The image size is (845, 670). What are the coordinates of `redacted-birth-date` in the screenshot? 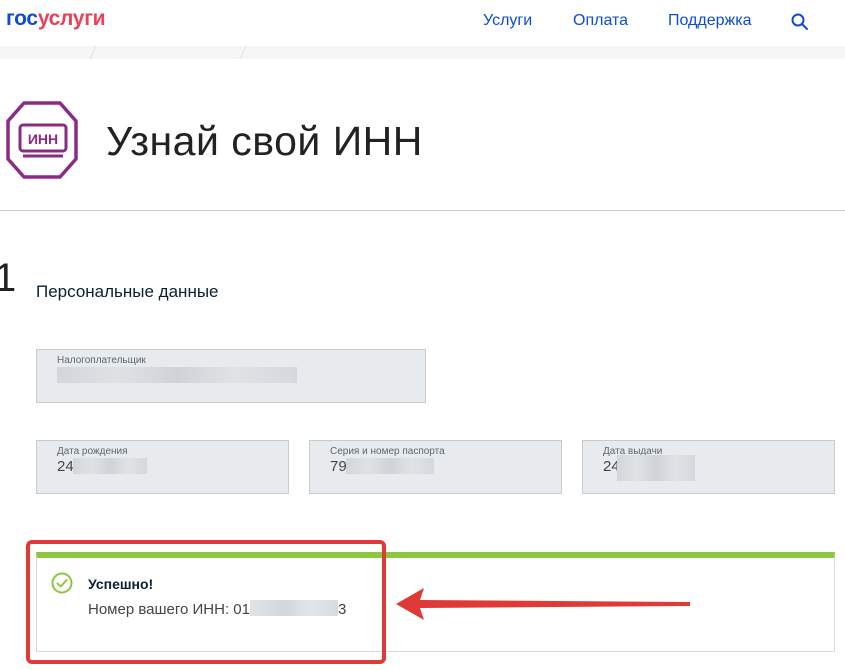 It's located at (110, 466).